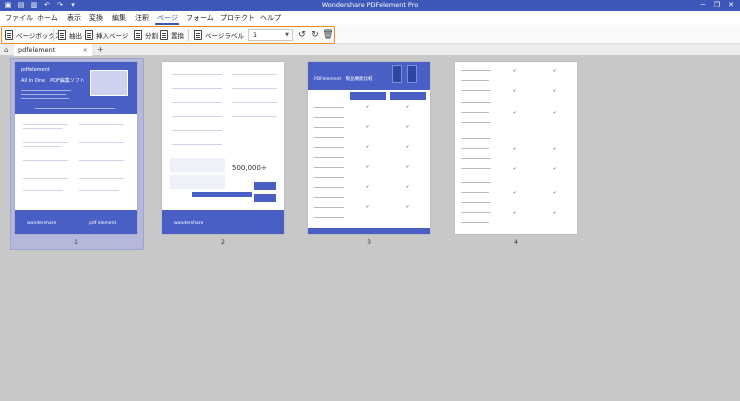 The width and height of the screenshot is (740, 401). What do you see at coordinates (47, 18) in the screenshot?
I see `menu-home: ホーム` at bounding box center [47, 18].